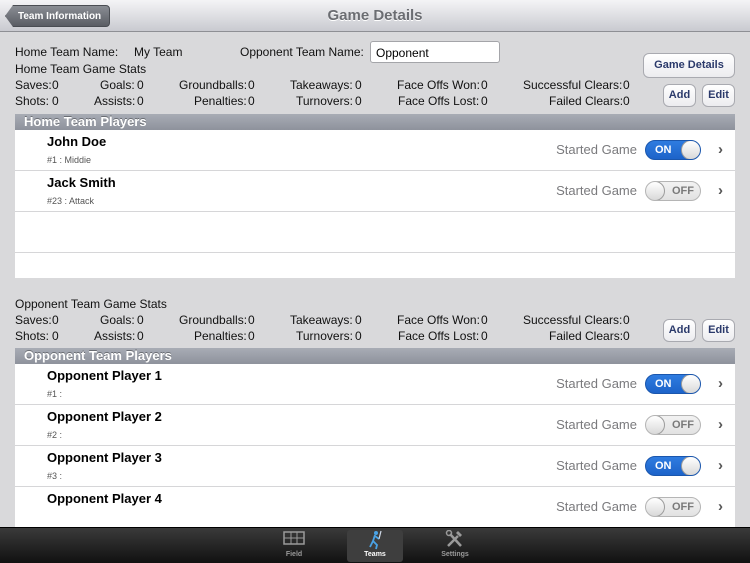  Describe the element at coordinates (484, 336) in the screenshot. I see `opponent-faceoffs-lost-value: 0` at that location.